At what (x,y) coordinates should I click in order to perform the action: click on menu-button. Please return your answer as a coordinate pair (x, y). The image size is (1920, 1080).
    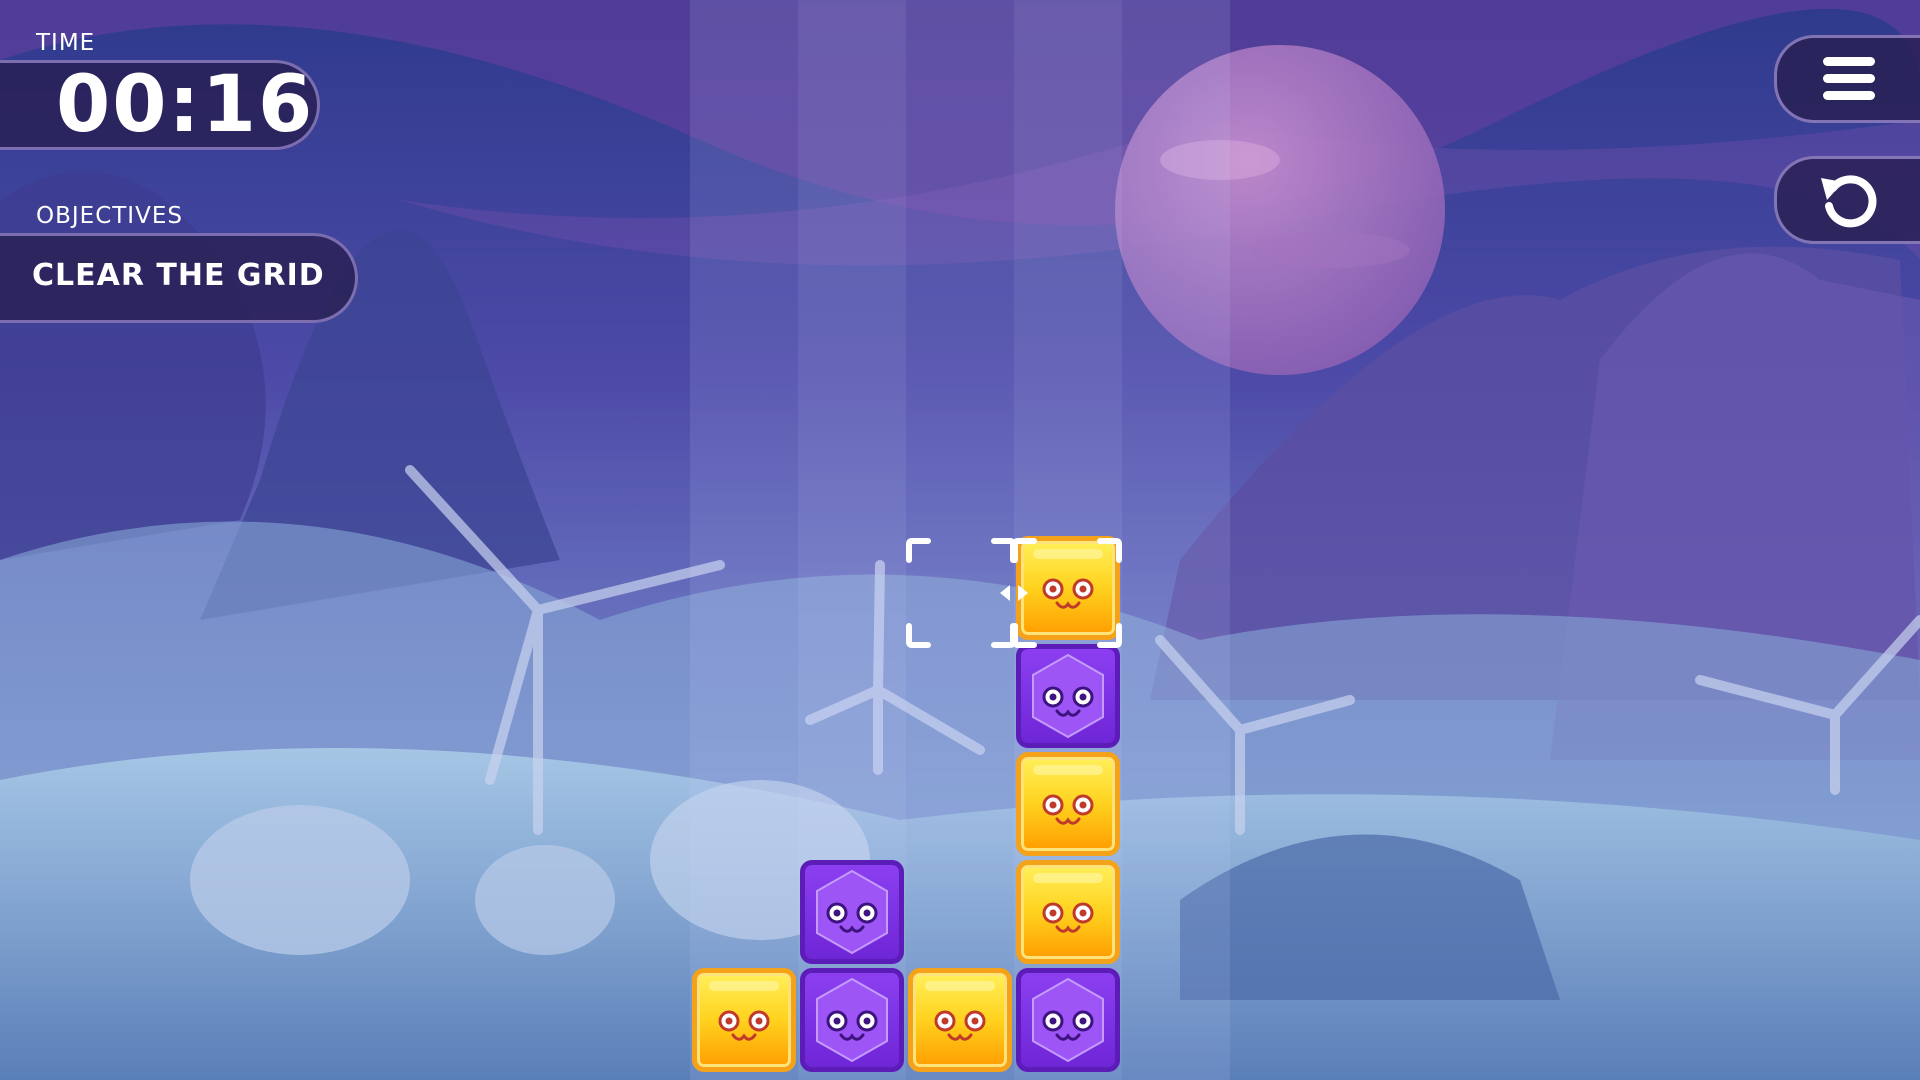
    Looking at the image, I should click on (1847, 79).